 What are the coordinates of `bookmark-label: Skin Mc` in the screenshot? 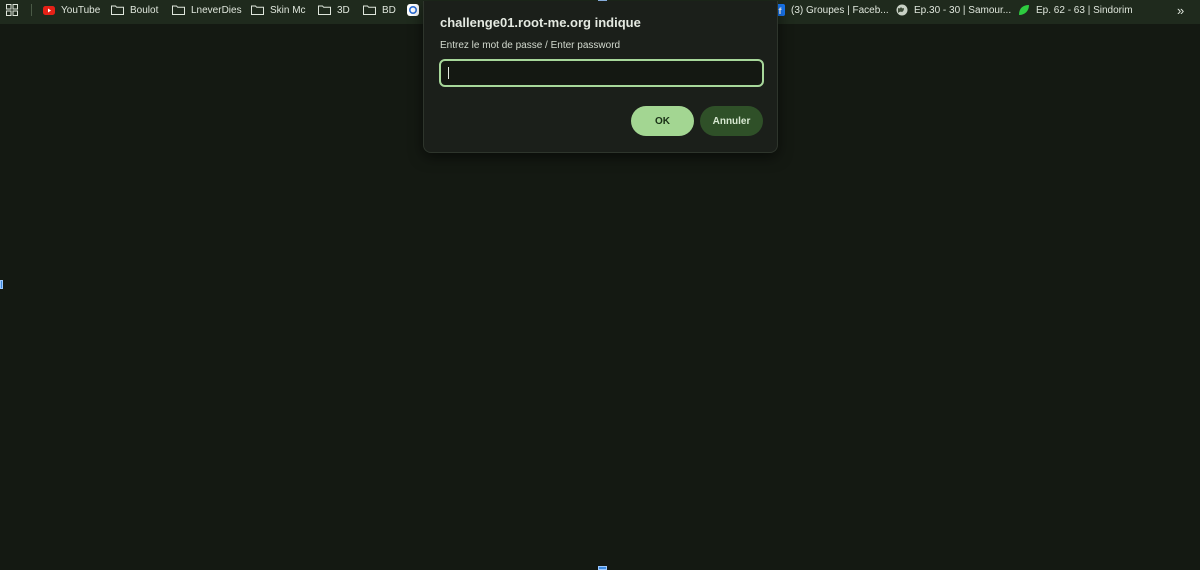 It's located at (288, 10).